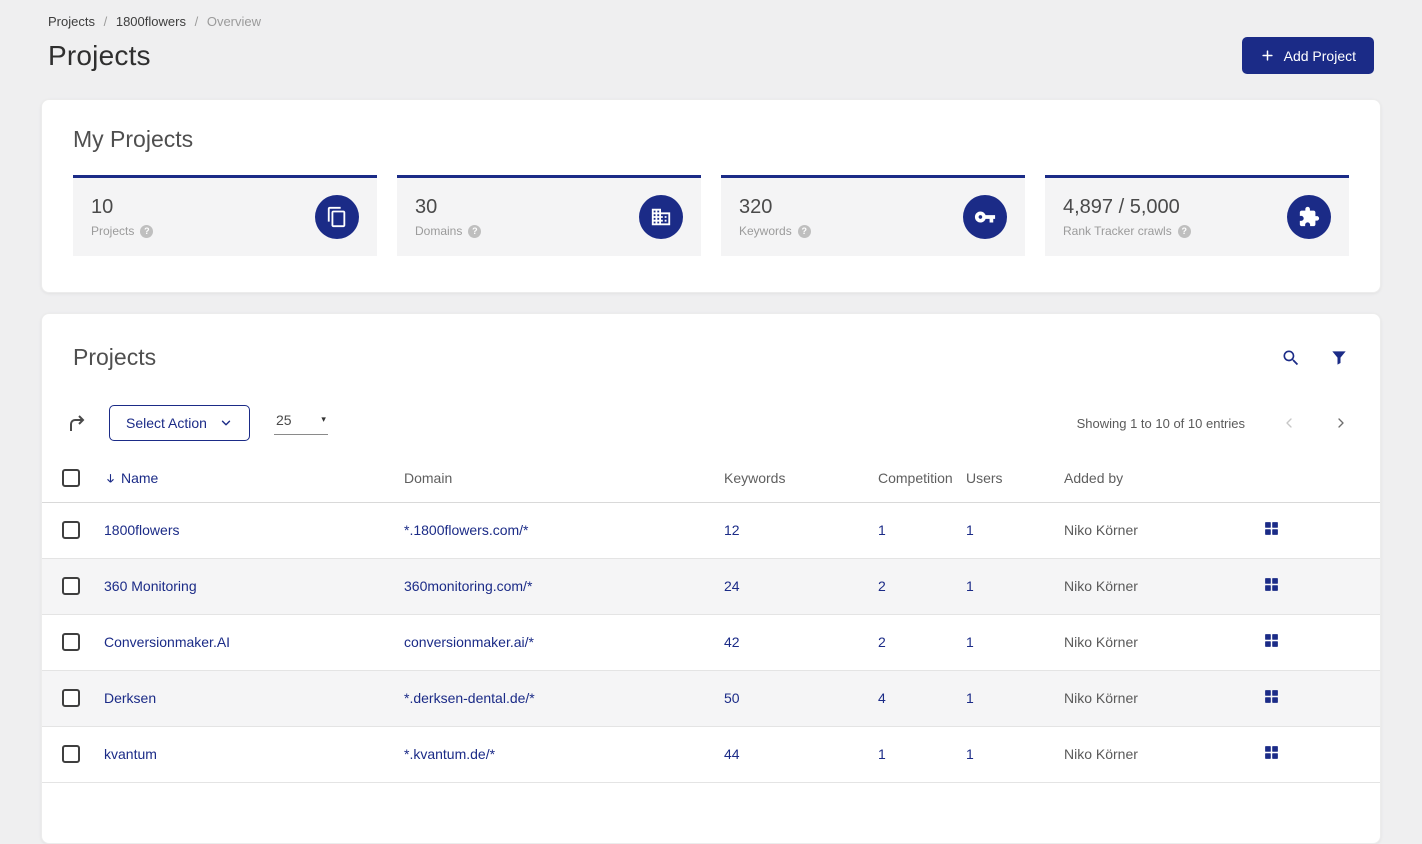  I want to click on project-competition-link: 4, so click(882, 698).